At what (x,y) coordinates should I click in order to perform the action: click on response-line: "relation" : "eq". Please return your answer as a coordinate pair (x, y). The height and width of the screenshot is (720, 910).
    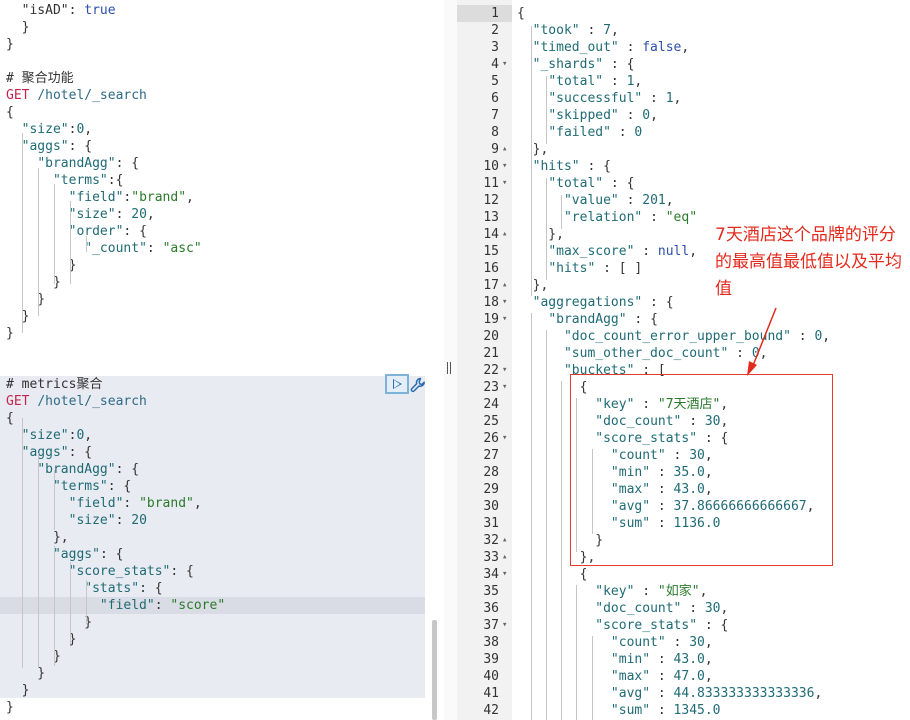
    Looking at the image, I should click on (607, 217).